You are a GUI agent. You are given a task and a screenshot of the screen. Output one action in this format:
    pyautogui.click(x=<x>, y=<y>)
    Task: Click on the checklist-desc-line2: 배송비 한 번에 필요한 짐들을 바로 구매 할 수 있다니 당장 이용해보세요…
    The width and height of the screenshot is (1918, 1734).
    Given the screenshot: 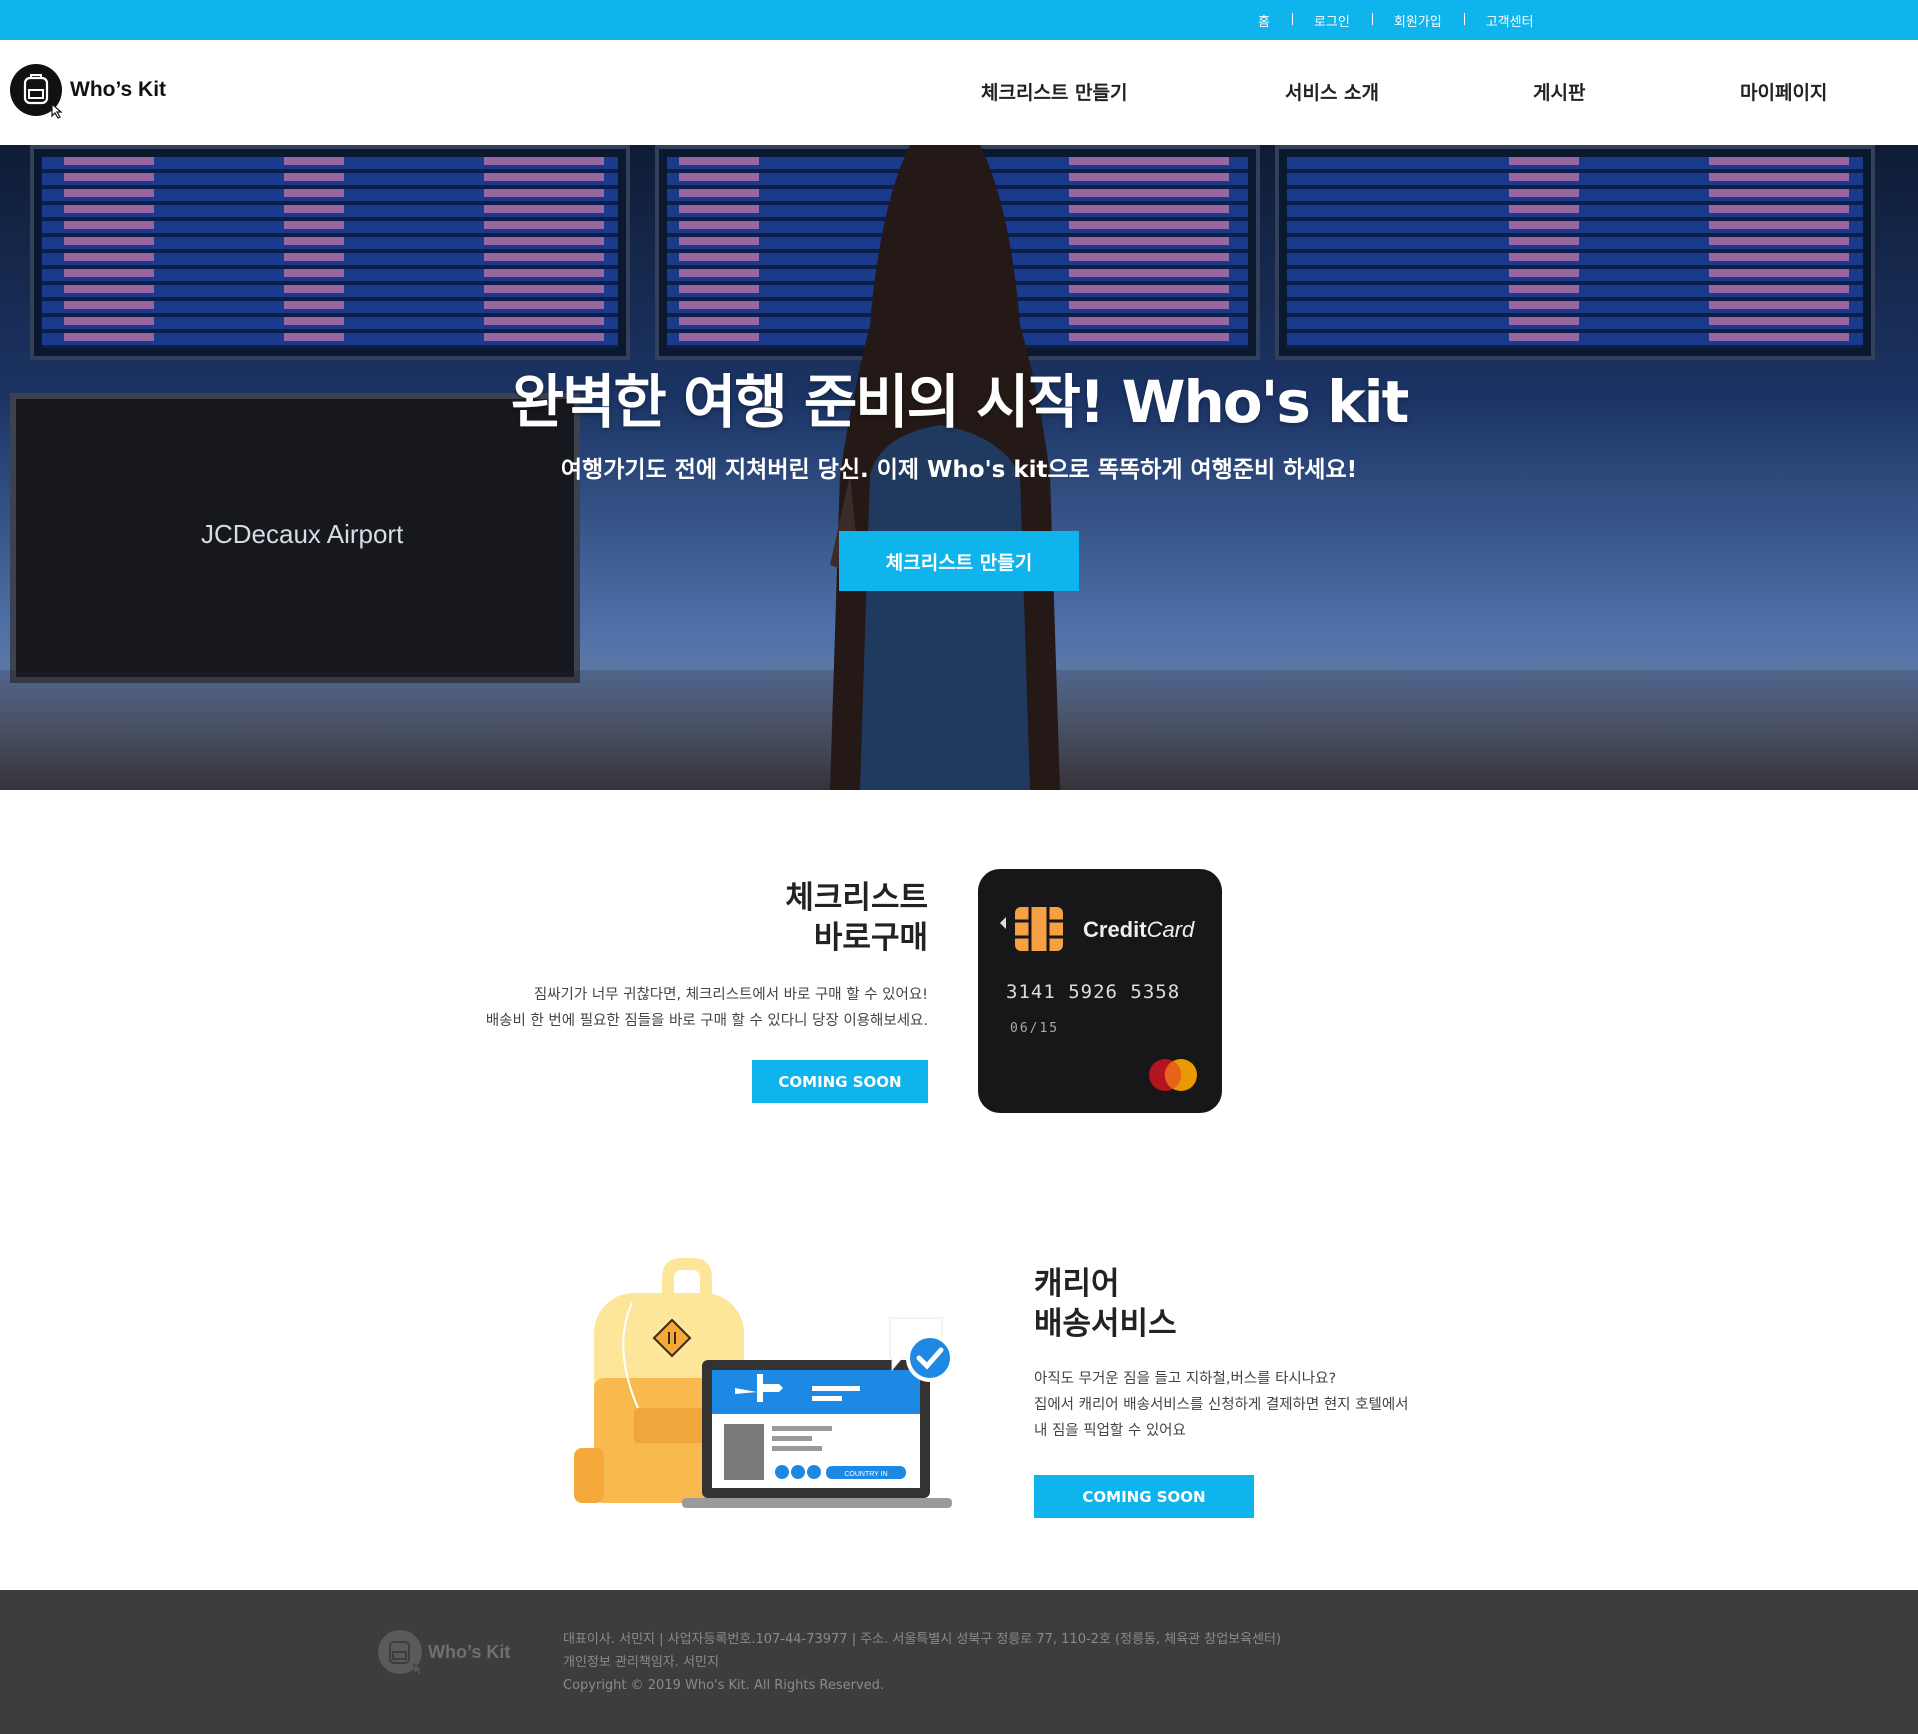 What is the action you would take?
    pyautogui.click(x=706, y=1021)
    